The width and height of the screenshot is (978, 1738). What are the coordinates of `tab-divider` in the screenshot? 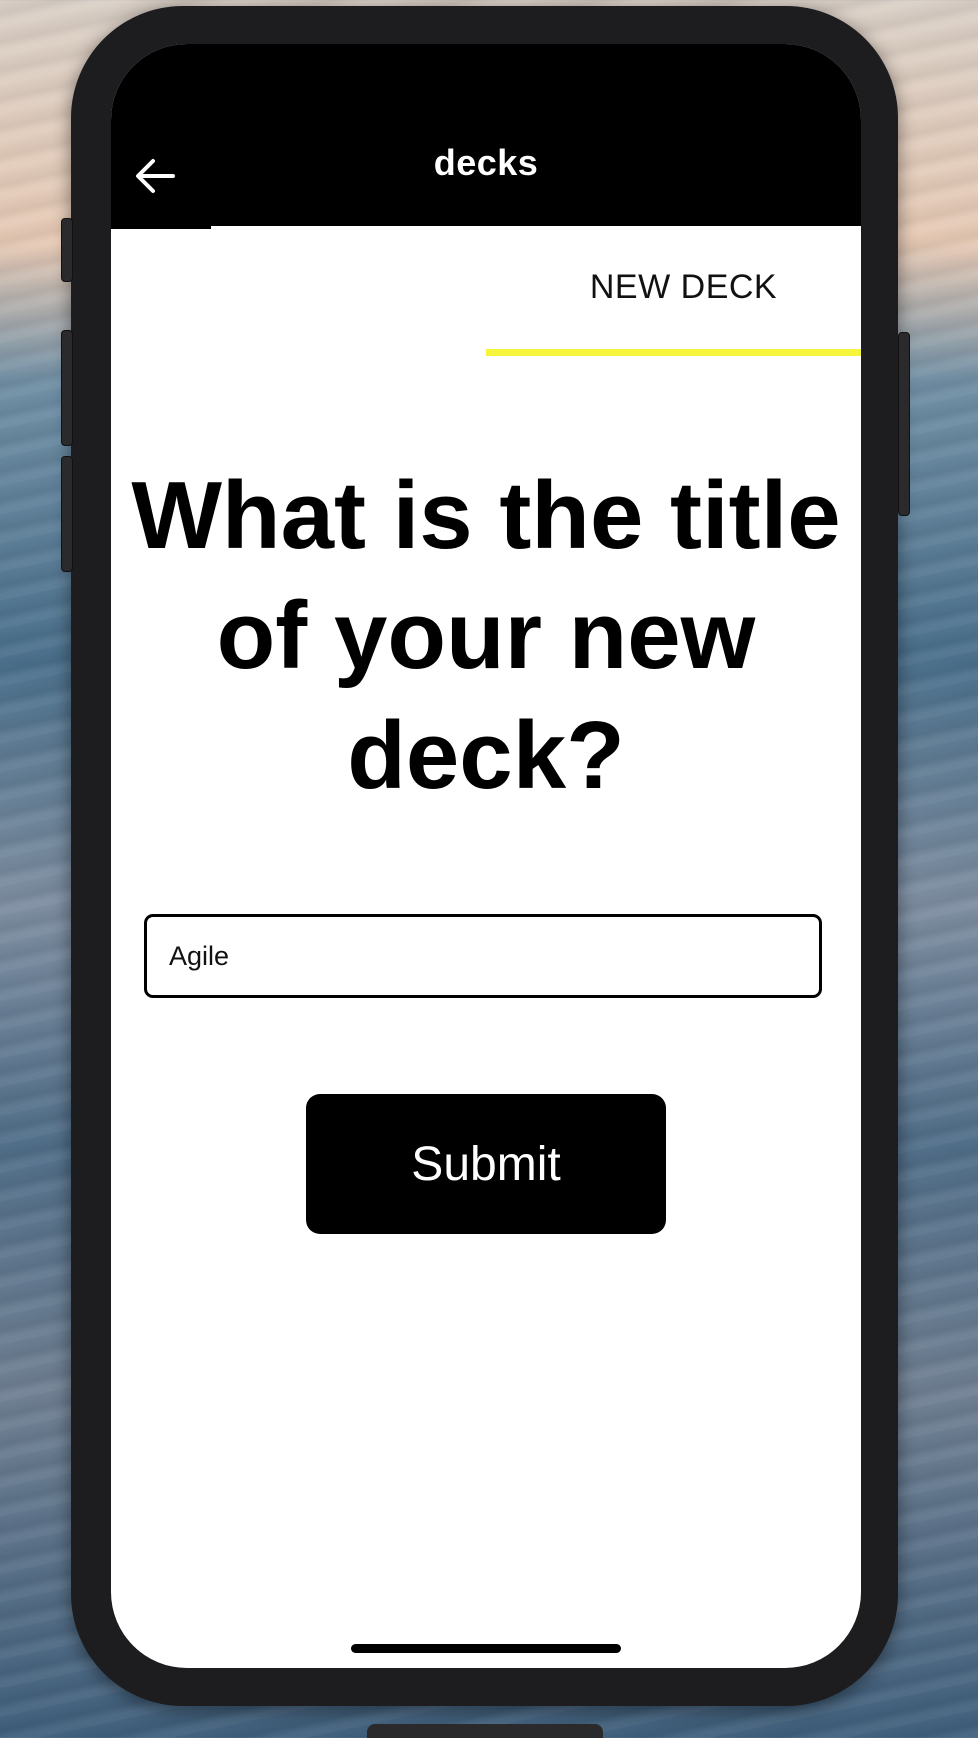 It's located at (161, 227).